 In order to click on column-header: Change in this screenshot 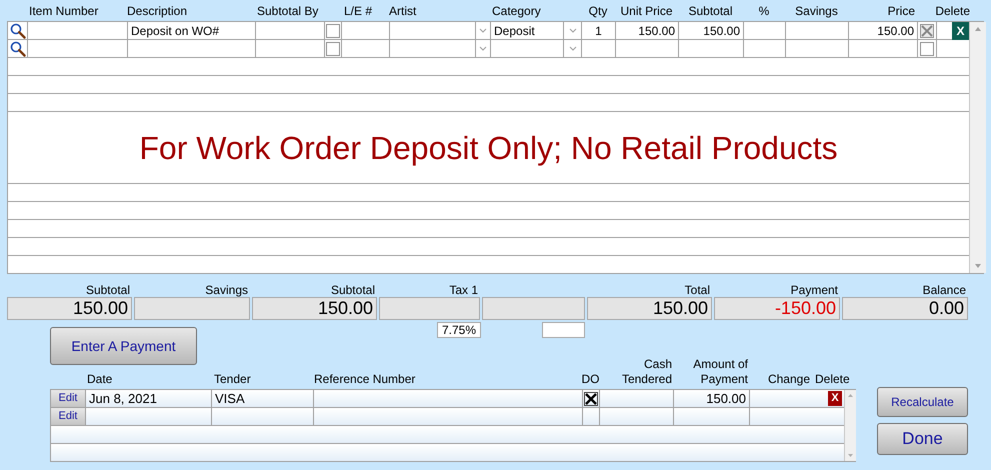, I will do `click(789, 379)`.